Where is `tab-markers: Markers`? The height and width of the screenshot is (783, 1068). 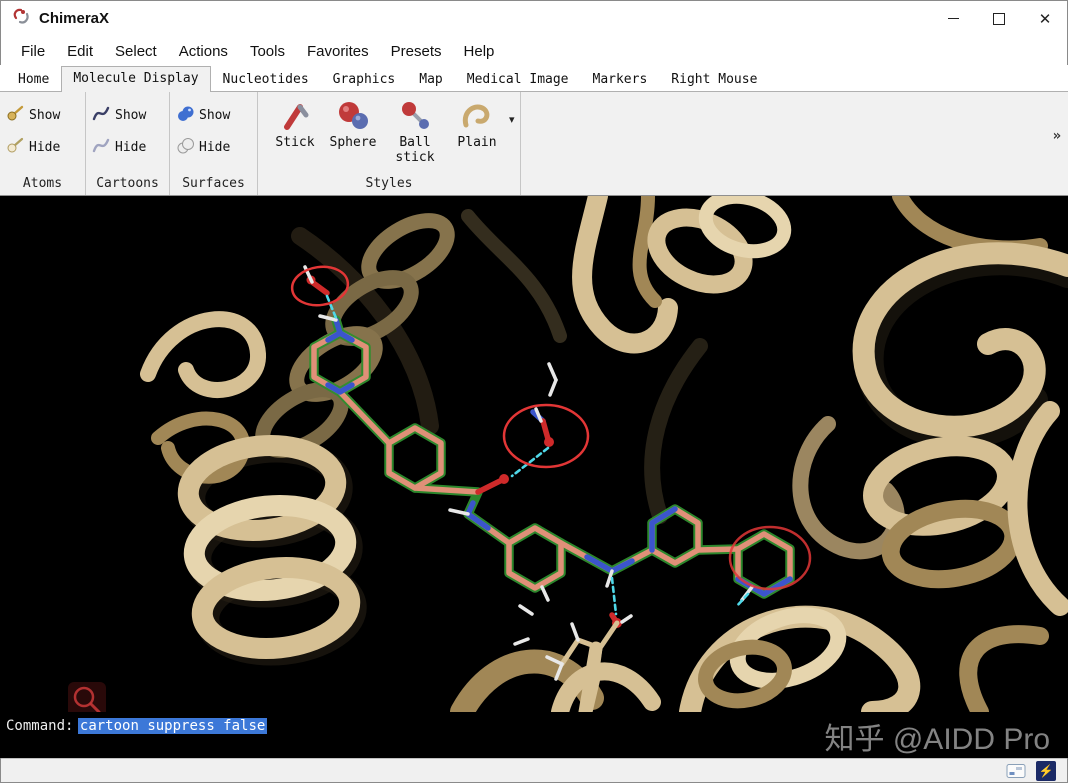 tab-markers: Markers is located at coordinates (620, 79).